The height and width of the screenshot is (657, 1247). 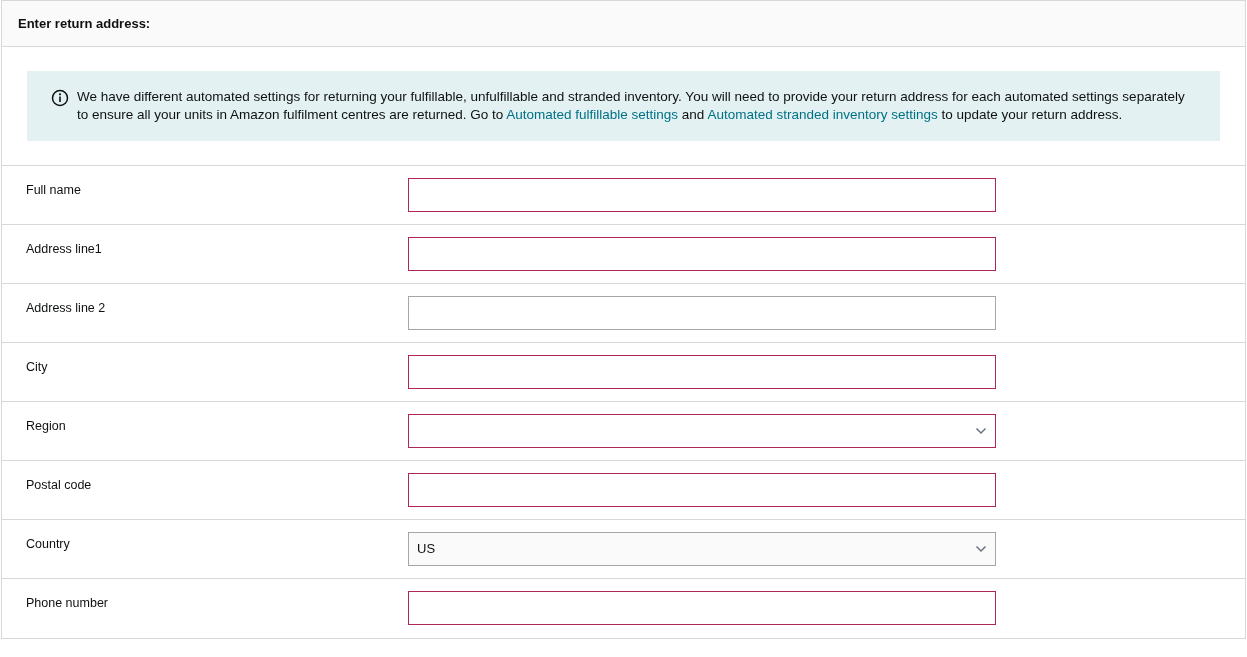 I want to click on field-label: Address line 2, so click(x=66, y=308).